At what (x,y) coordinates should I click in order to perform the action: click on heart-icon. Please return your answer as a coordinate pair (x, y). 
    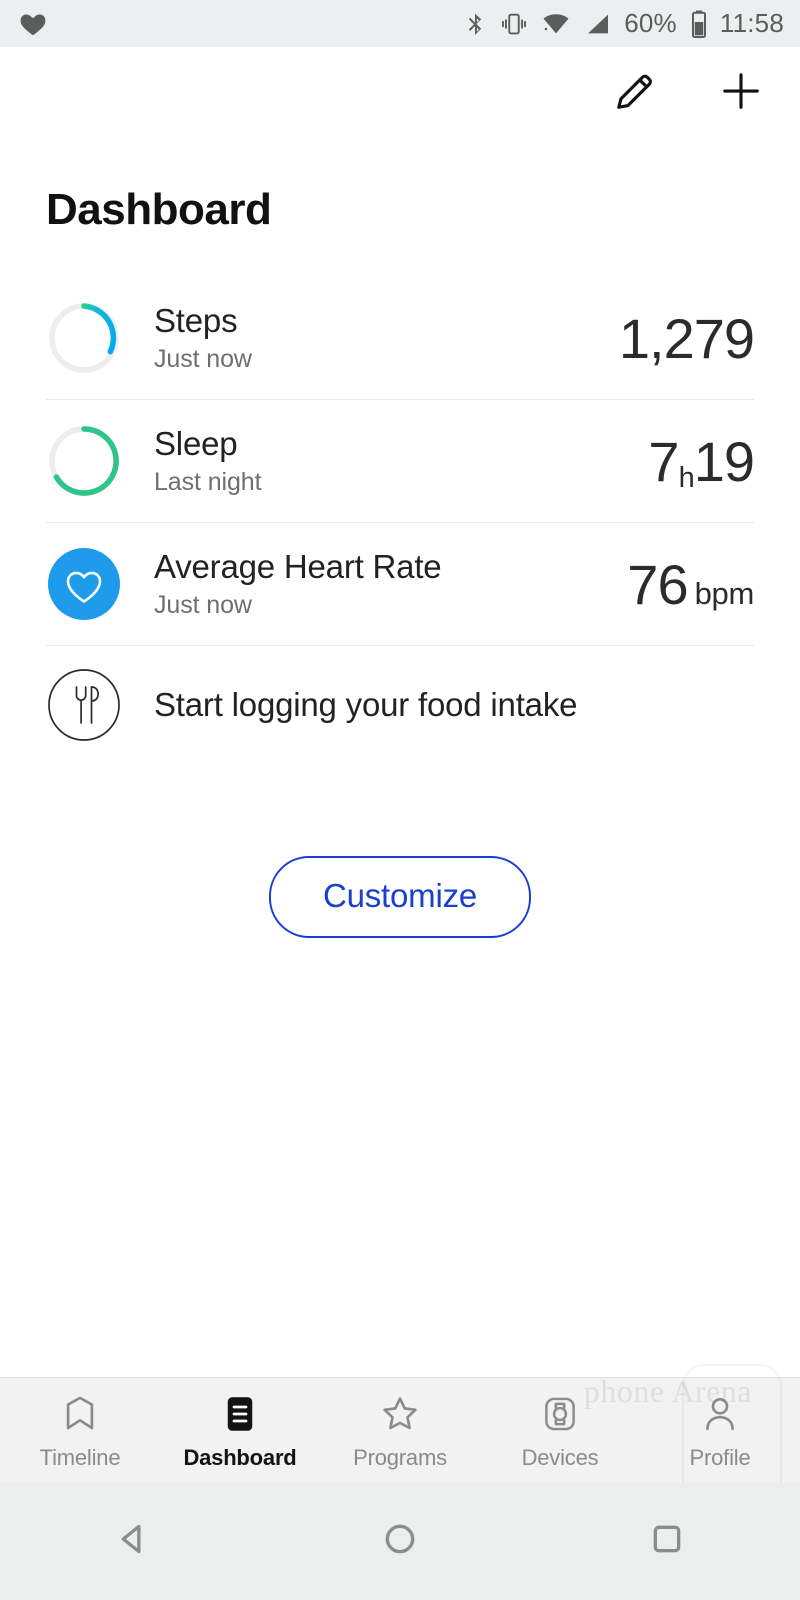
    Looking at the image, I should click on (33, 24).